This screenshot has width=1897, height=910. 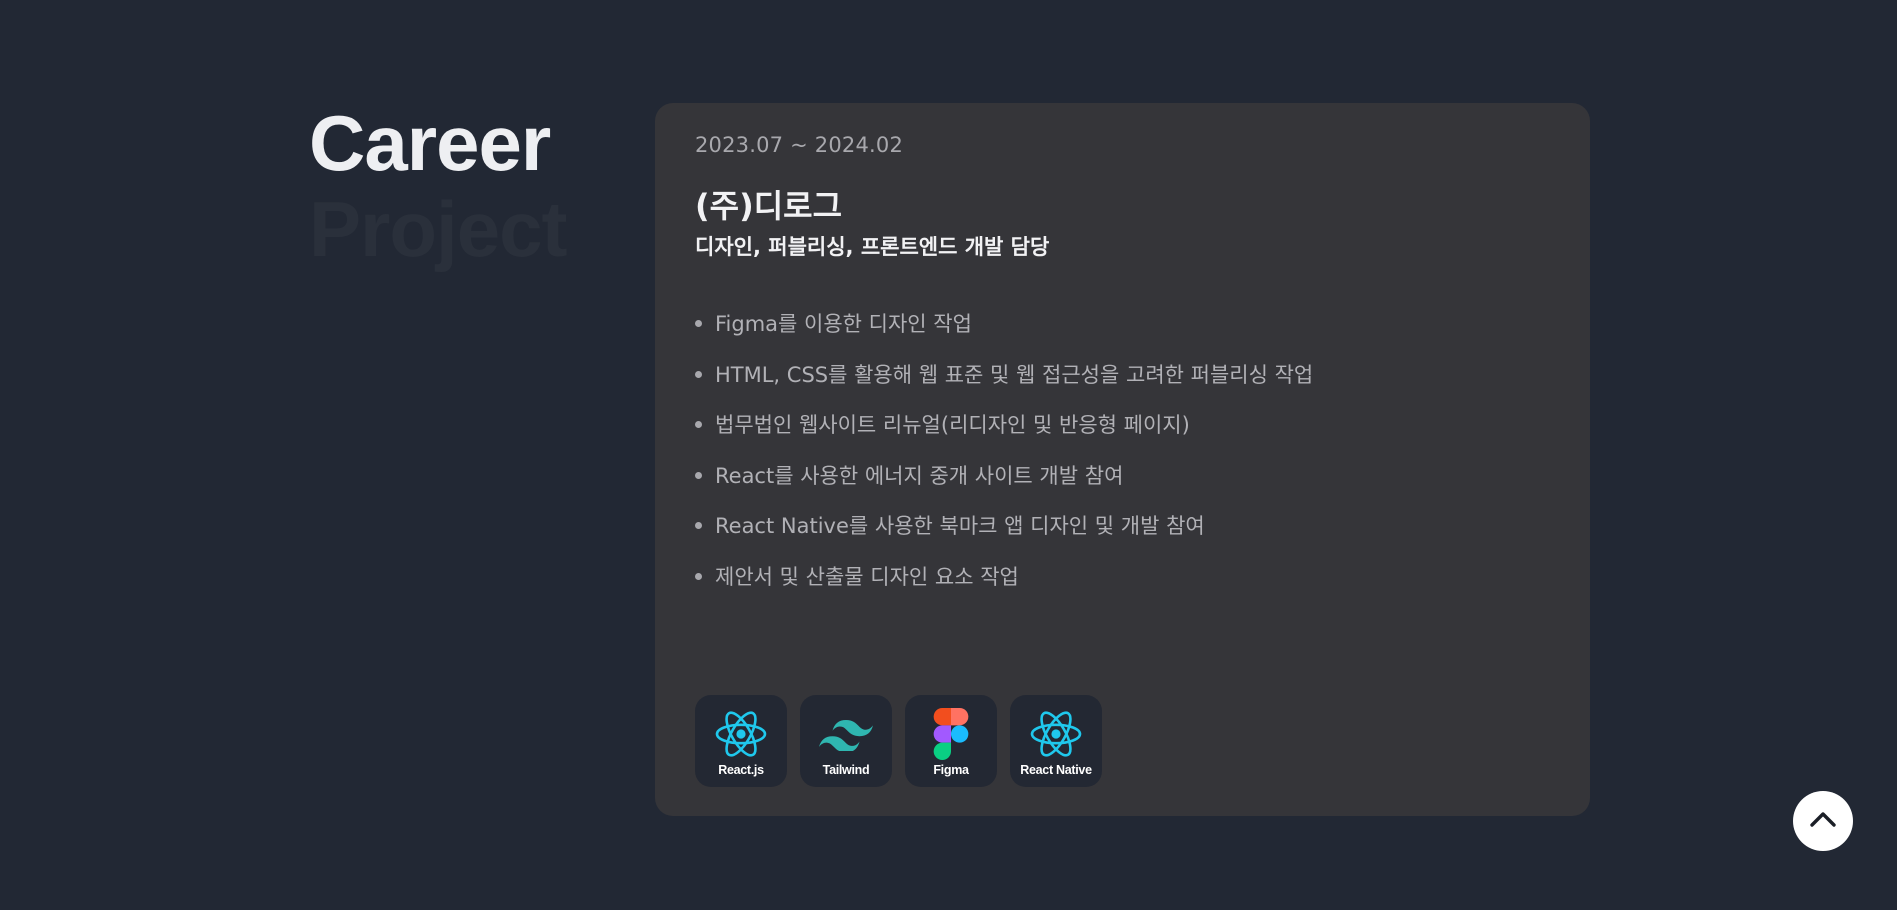 I want to click on react-native-icon, so click(x=1056, y=734).